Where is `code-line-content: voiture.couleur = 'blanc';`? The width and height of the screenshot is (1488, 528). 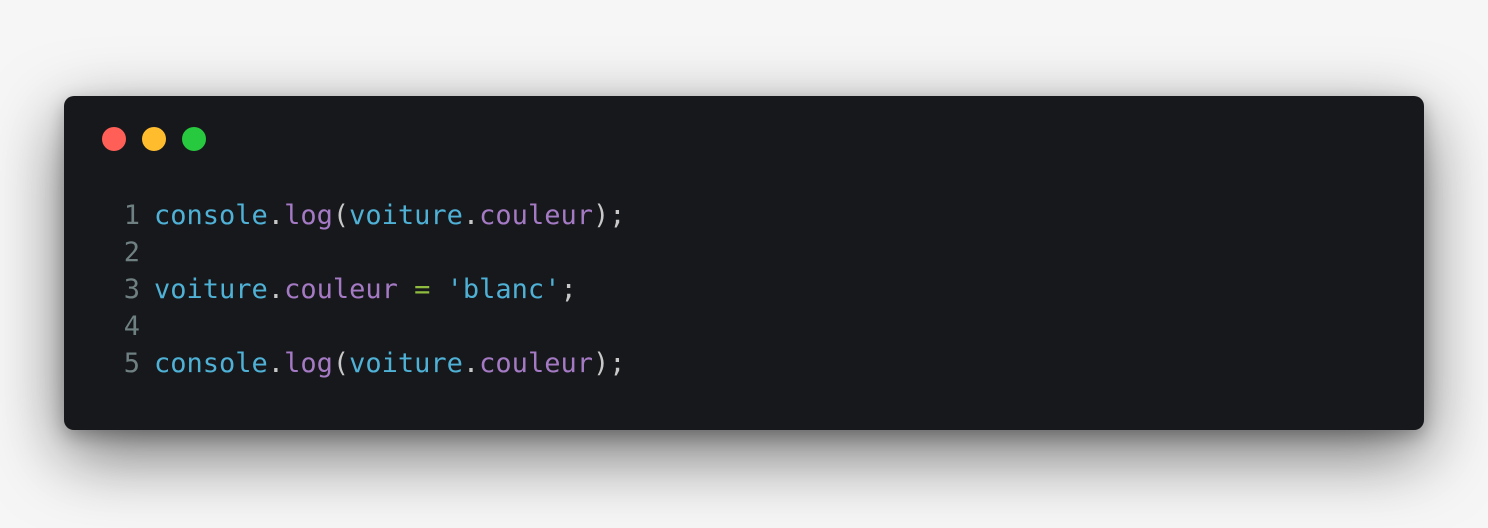
code-line-content: voiture.couleur = 'blanc'; is located at coordinates (365, 289).